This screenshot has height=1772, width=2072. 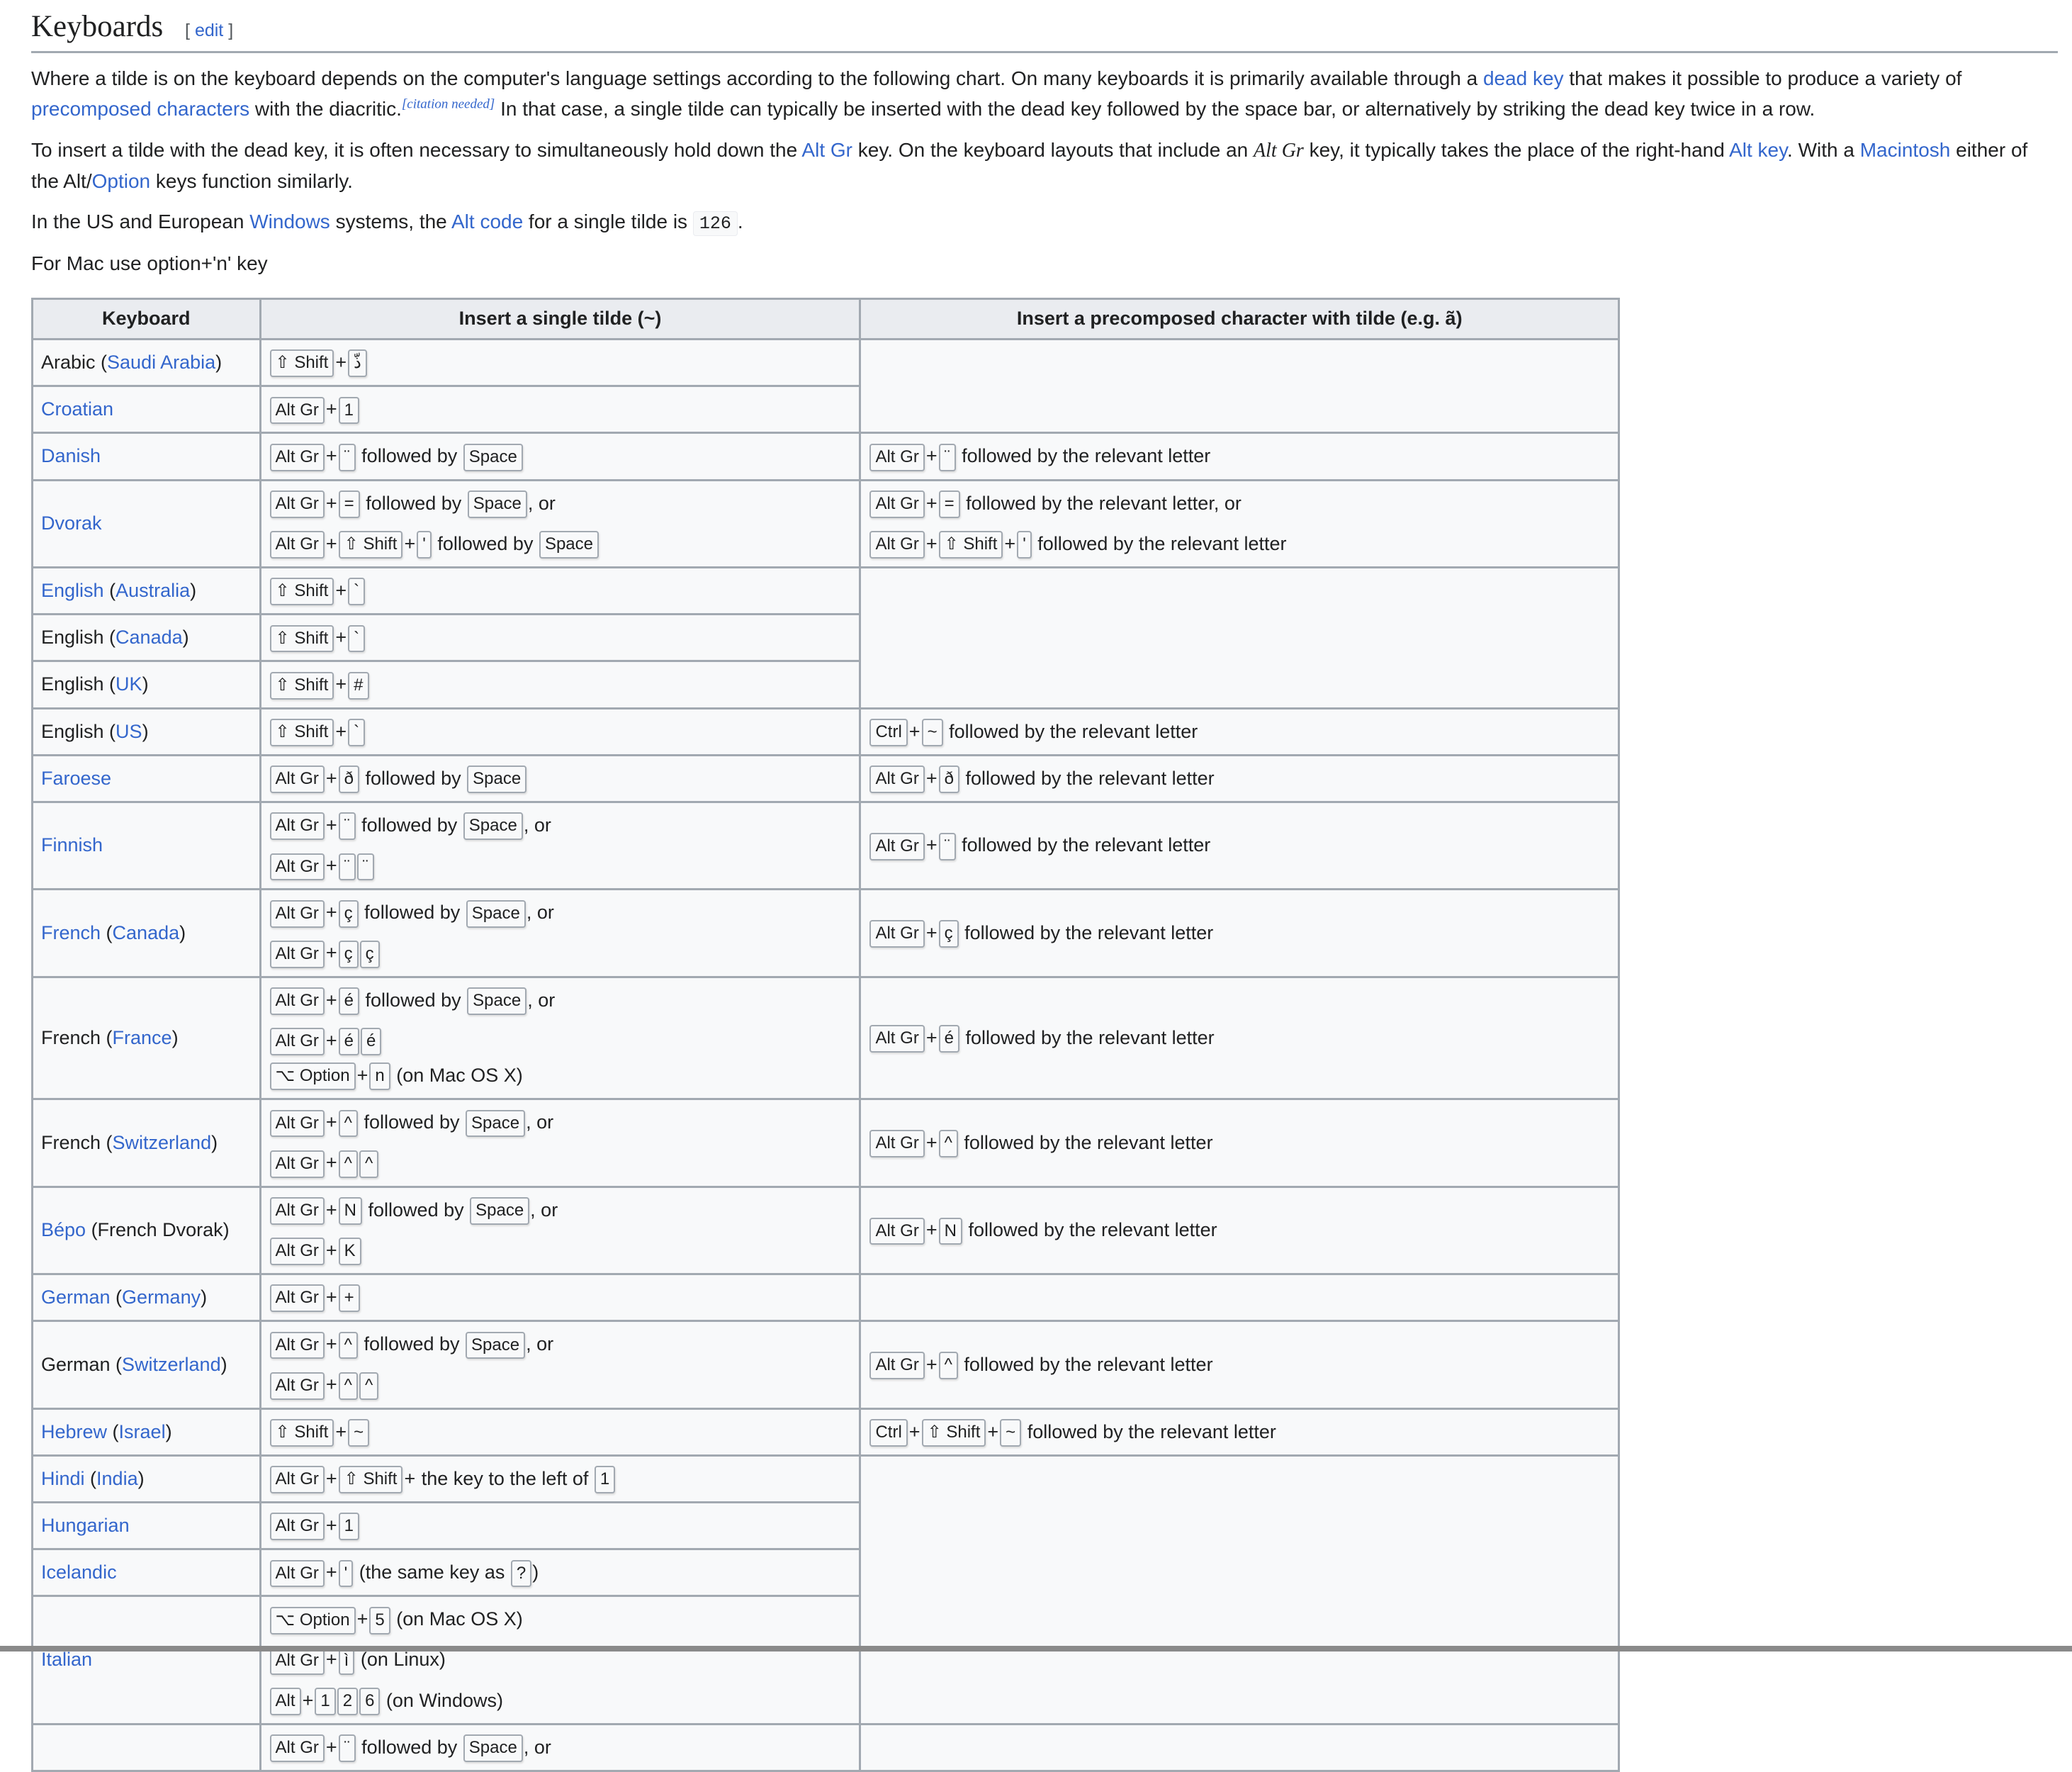 I want to click on edit-link: edit, so click(x=209, y=31).